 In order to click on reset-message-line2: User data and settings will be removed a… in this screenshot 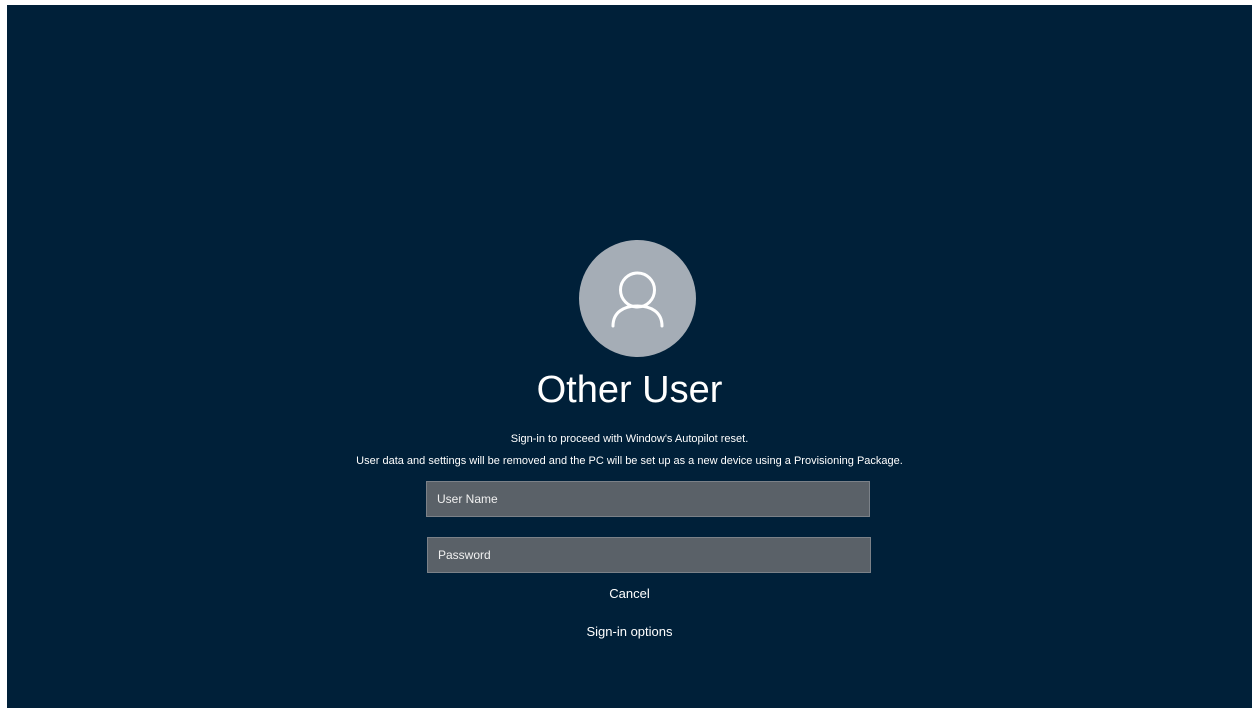, I will do `click(629, 461)`.